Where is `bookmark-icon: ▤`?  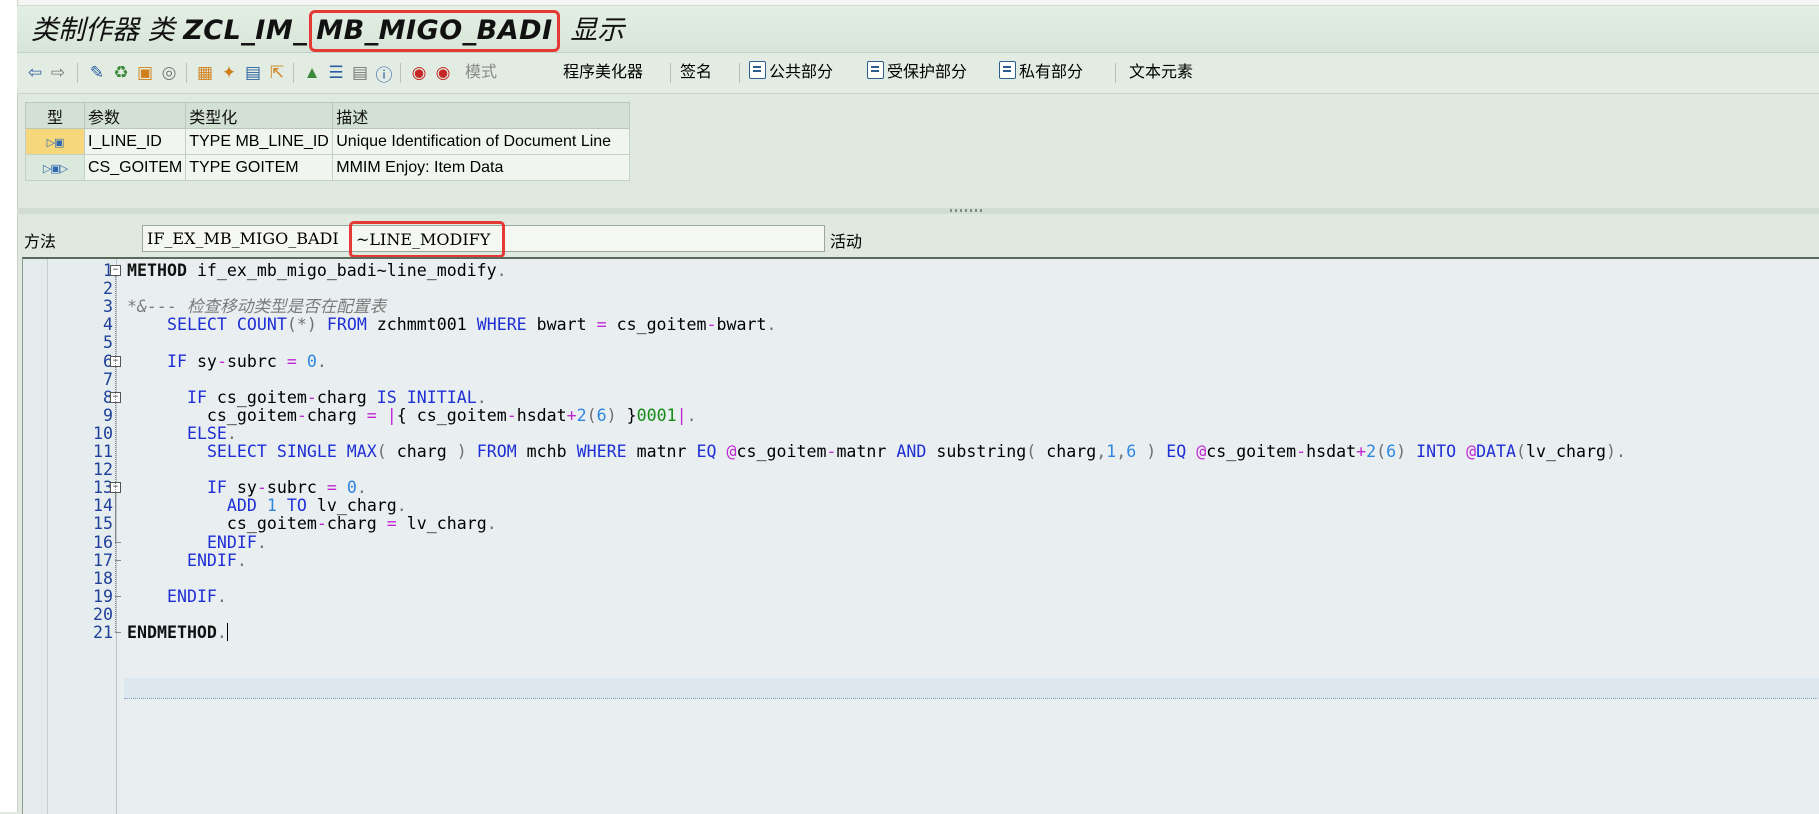
bookmark-icon: ▤ is located at coordinates (253, 73).